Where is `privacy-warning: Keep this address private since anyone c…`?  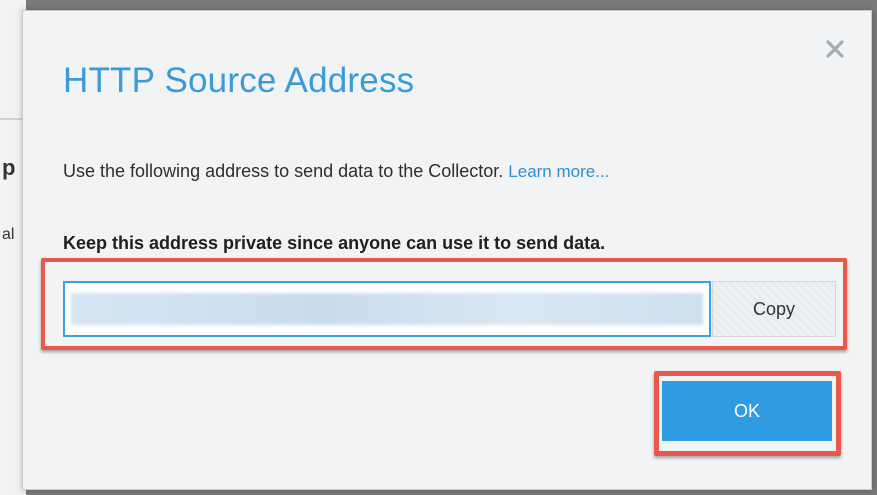
privacy-warning: Keep this address private since anyone c… is located at coordinates (334, 243).